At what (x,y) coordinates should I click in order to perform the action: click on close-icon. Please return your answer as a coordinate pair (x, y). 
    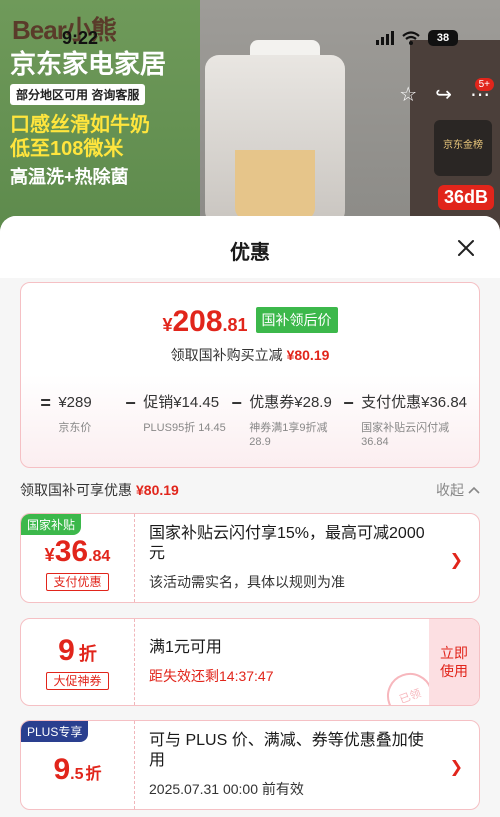
    Looking at the image, I should click on (466, 248).